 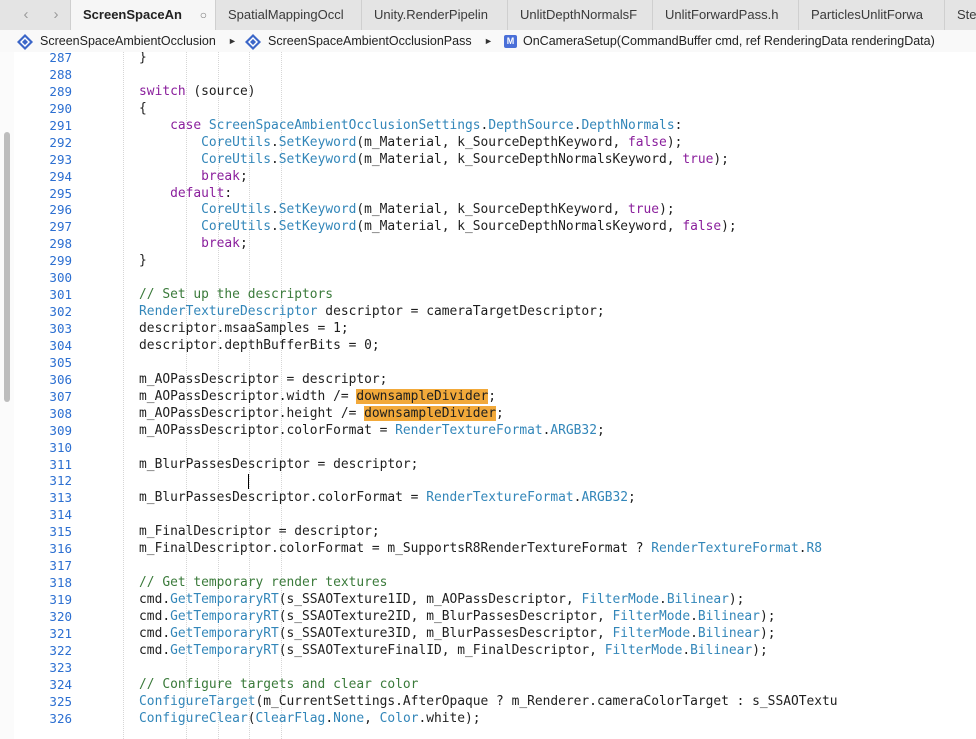 I want to click on code-token: (source), so click(x=220, y=91).